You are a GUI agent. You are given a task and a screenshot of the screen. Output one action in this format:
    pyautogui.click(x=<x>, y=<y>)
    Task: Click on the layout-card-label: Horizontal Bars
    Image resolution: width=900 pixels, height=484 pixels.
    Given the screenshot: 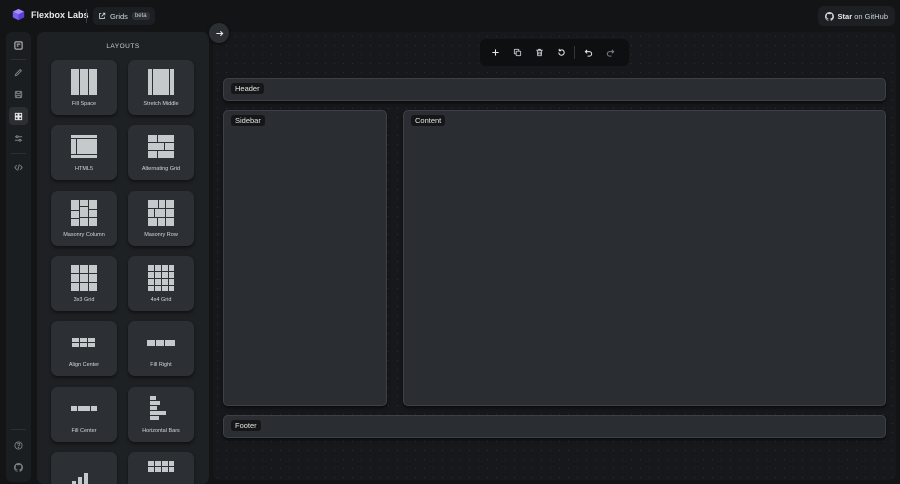 What is the action you would take?
    pyautogui.click(x=161, y=431)
    